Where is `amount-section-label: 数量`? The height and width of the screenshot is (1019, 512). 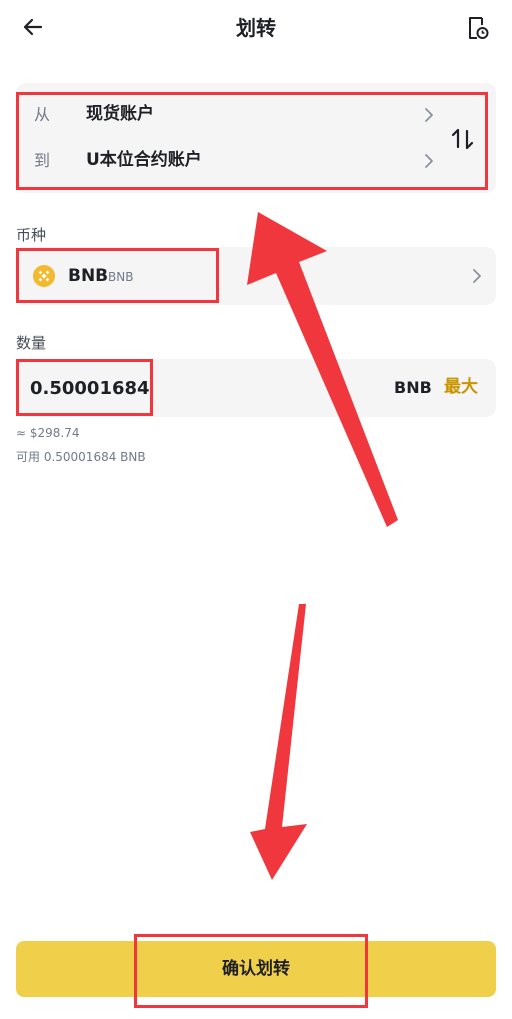 amount-section-label: 数量 is located at coordinates (31, 343).